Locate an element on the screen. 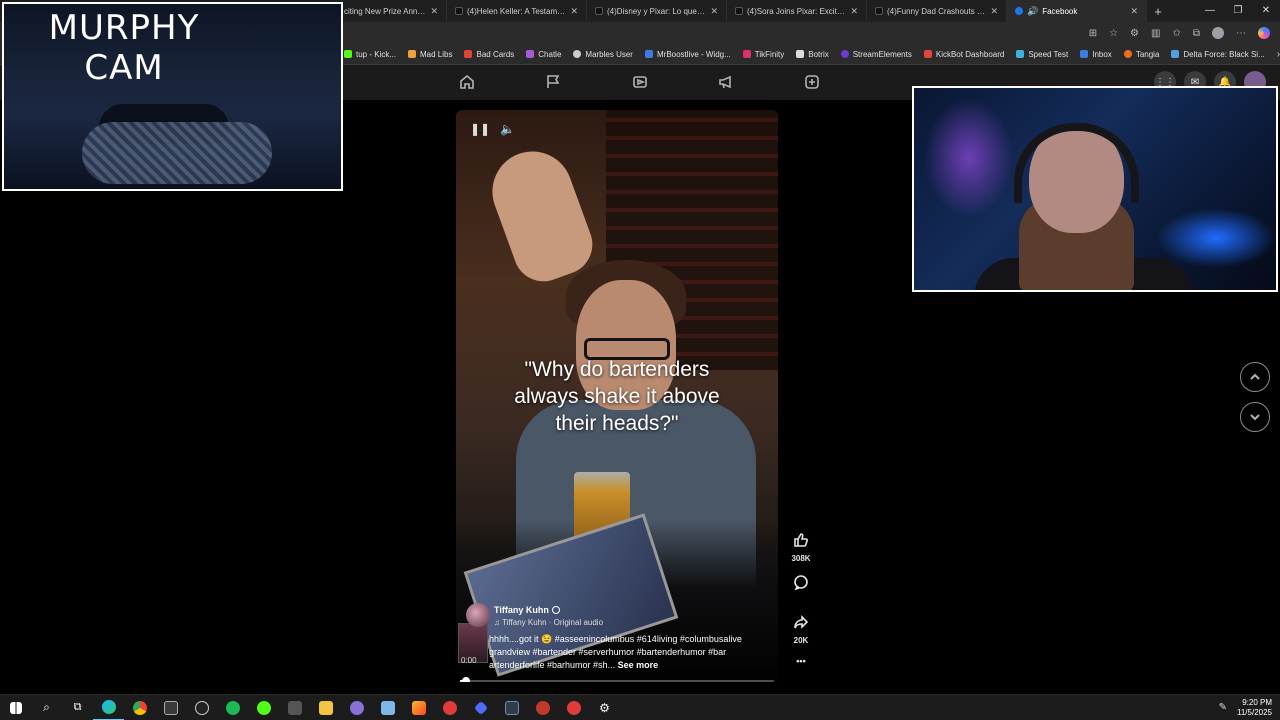 This screenshot has height=720, width=1280. previous-reel-button is located at coordinates (1255, 377).